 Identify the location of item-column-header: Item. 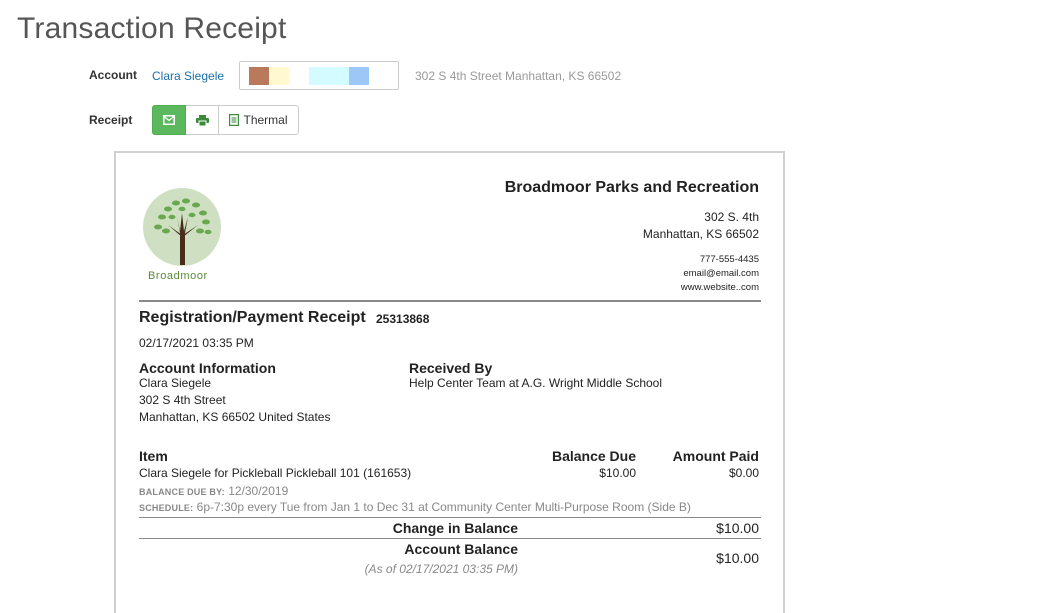
(153, 456).